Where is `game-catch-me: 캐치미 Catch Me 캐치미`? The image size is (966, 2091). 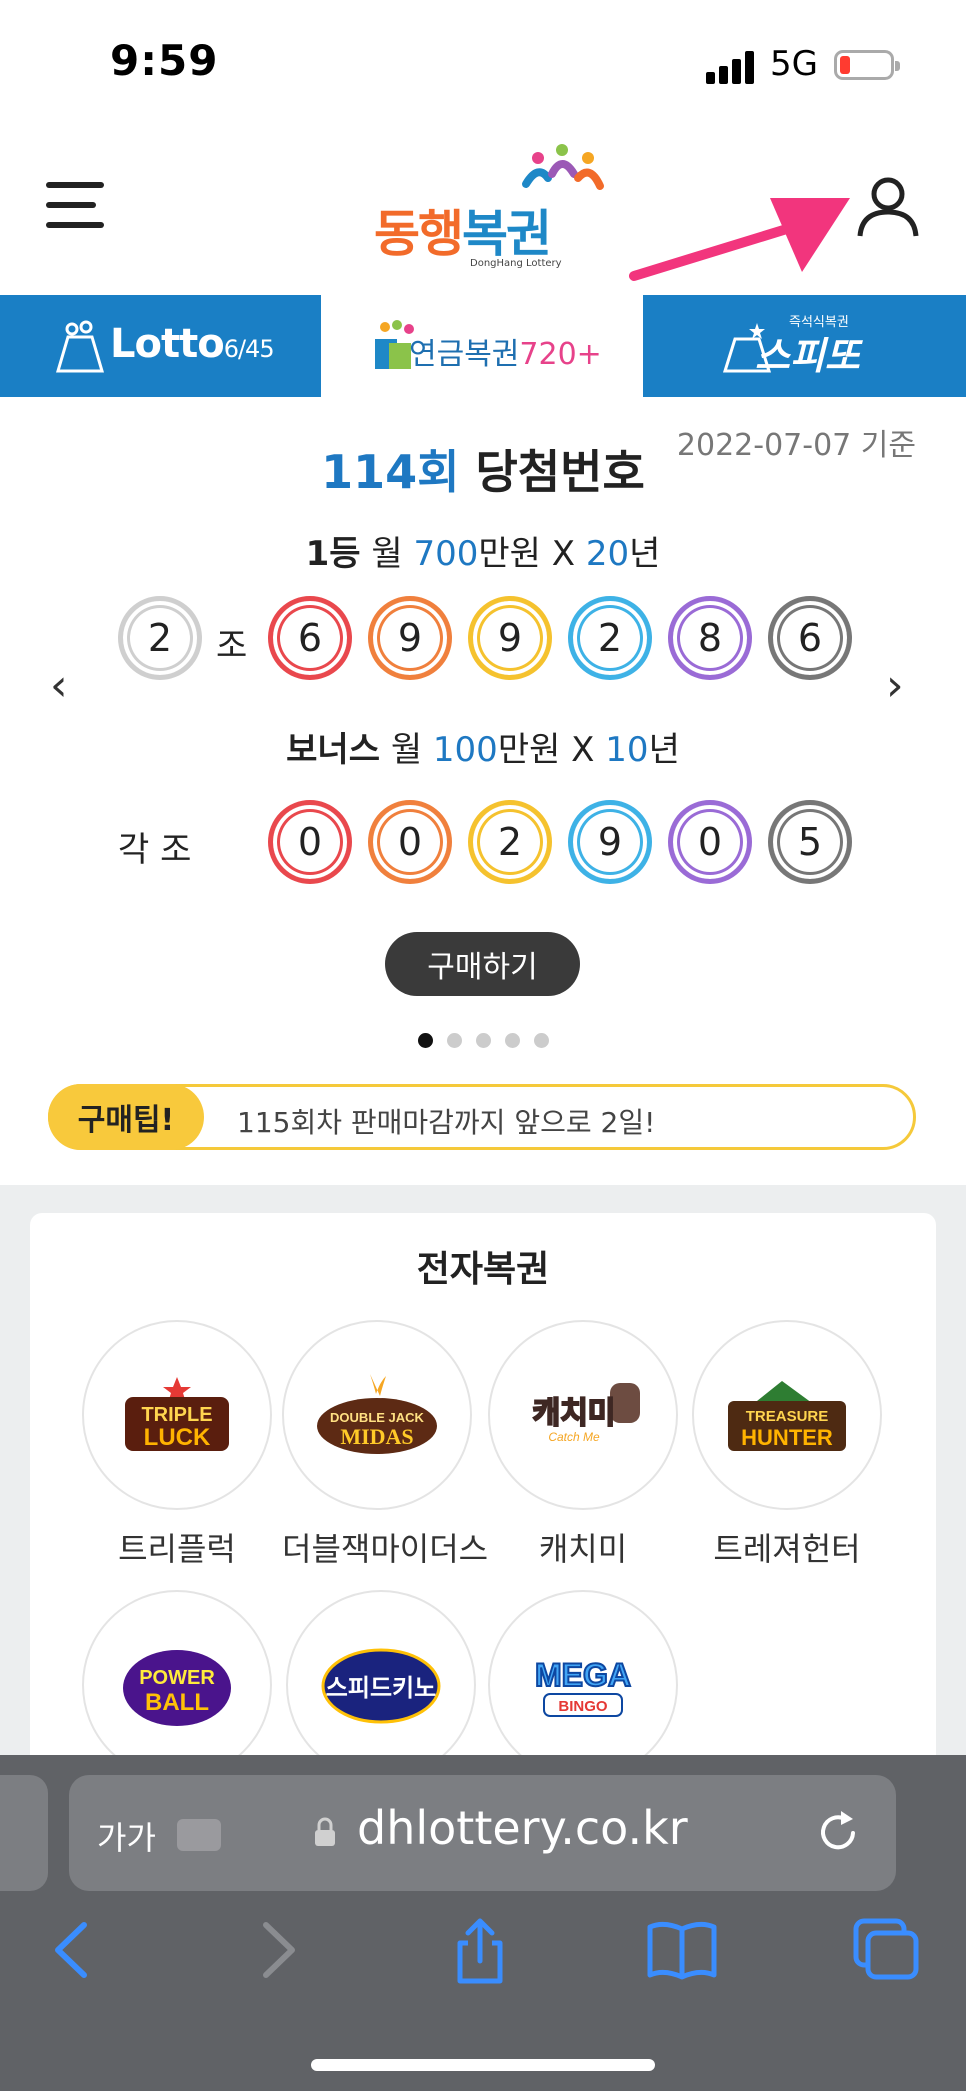 game-catch-me: 캐치미 Catch Me 캐치미 is located at coordinates (583, 1445).